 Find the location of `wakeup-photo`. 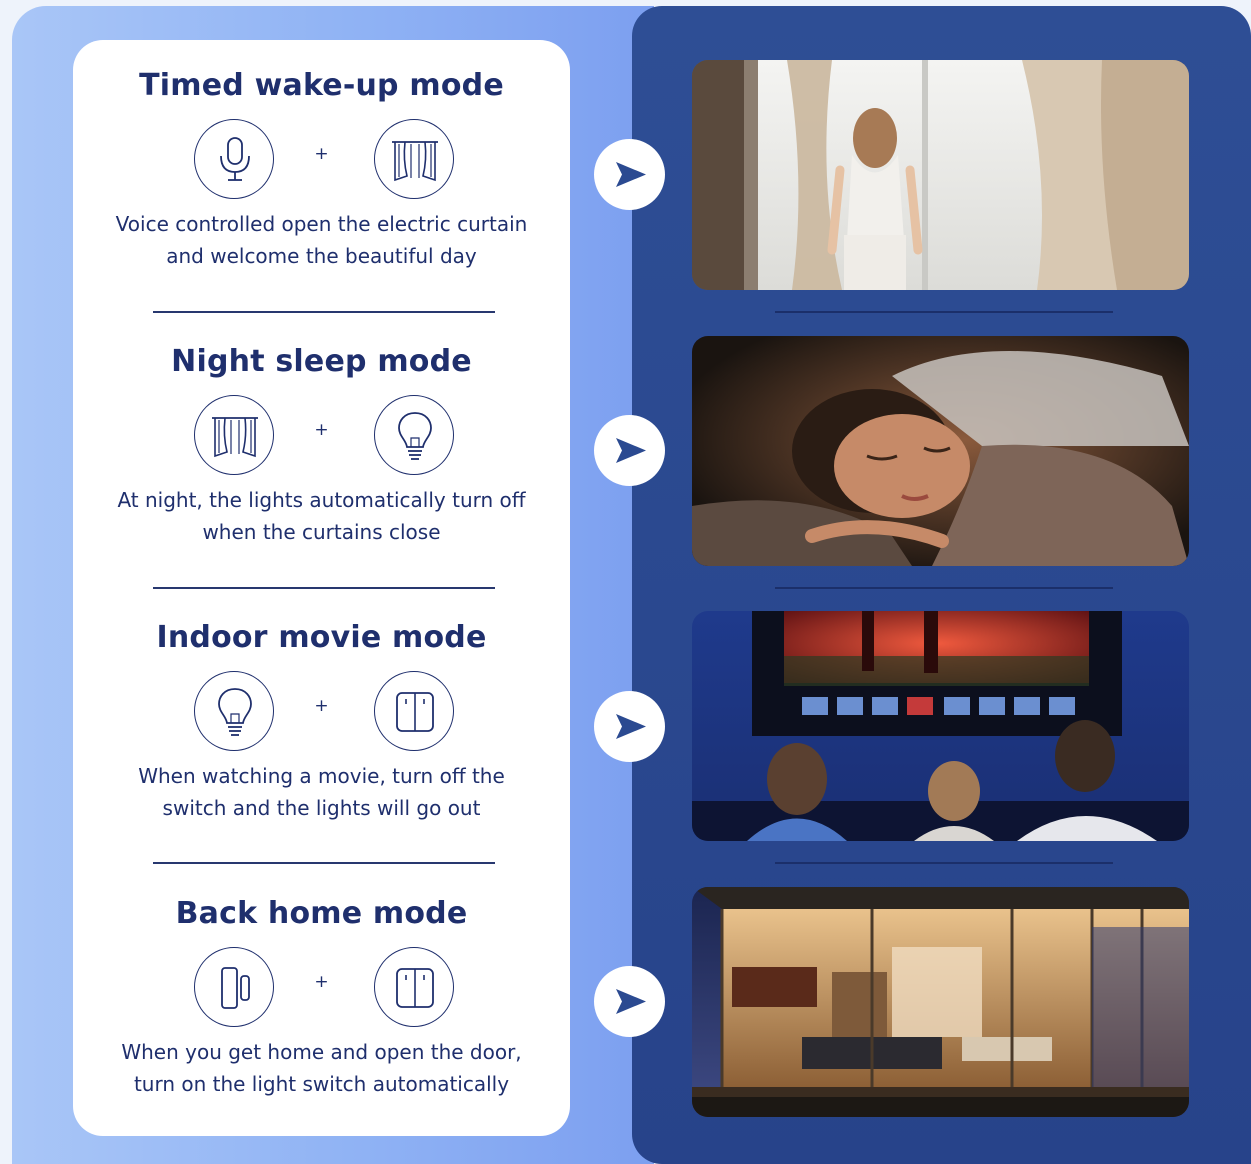

wakeup-photo is located at coordinates (940, 175).